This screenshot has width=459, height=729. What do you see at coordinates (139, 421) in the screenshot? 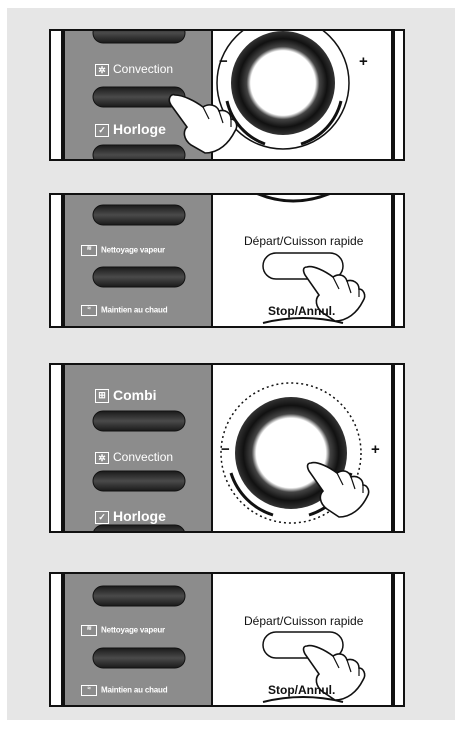
I see `combi-button` at bounding box center [139, 421].